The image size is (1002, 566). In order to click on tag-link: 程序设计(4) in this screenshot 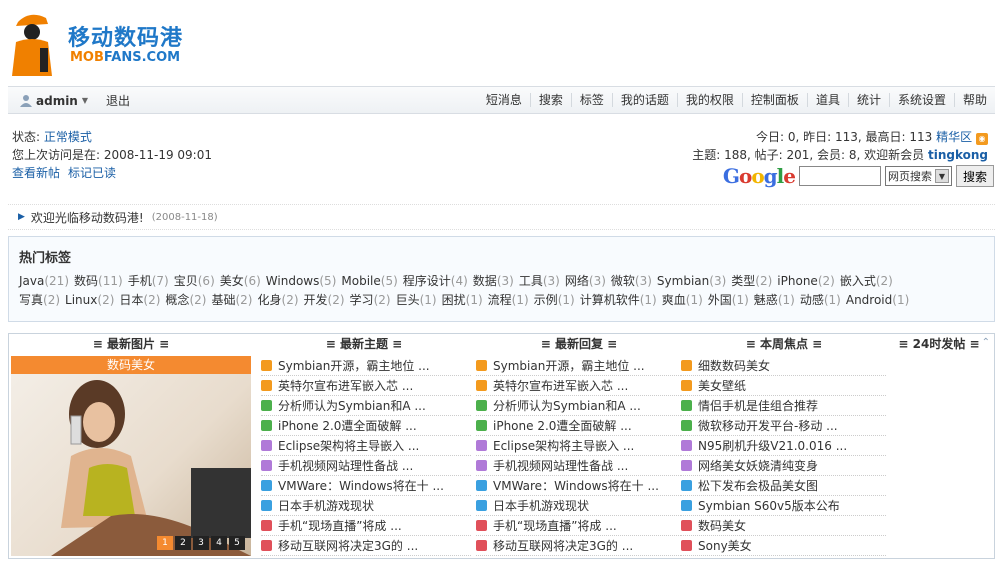, I will do `click(435, 281)`.